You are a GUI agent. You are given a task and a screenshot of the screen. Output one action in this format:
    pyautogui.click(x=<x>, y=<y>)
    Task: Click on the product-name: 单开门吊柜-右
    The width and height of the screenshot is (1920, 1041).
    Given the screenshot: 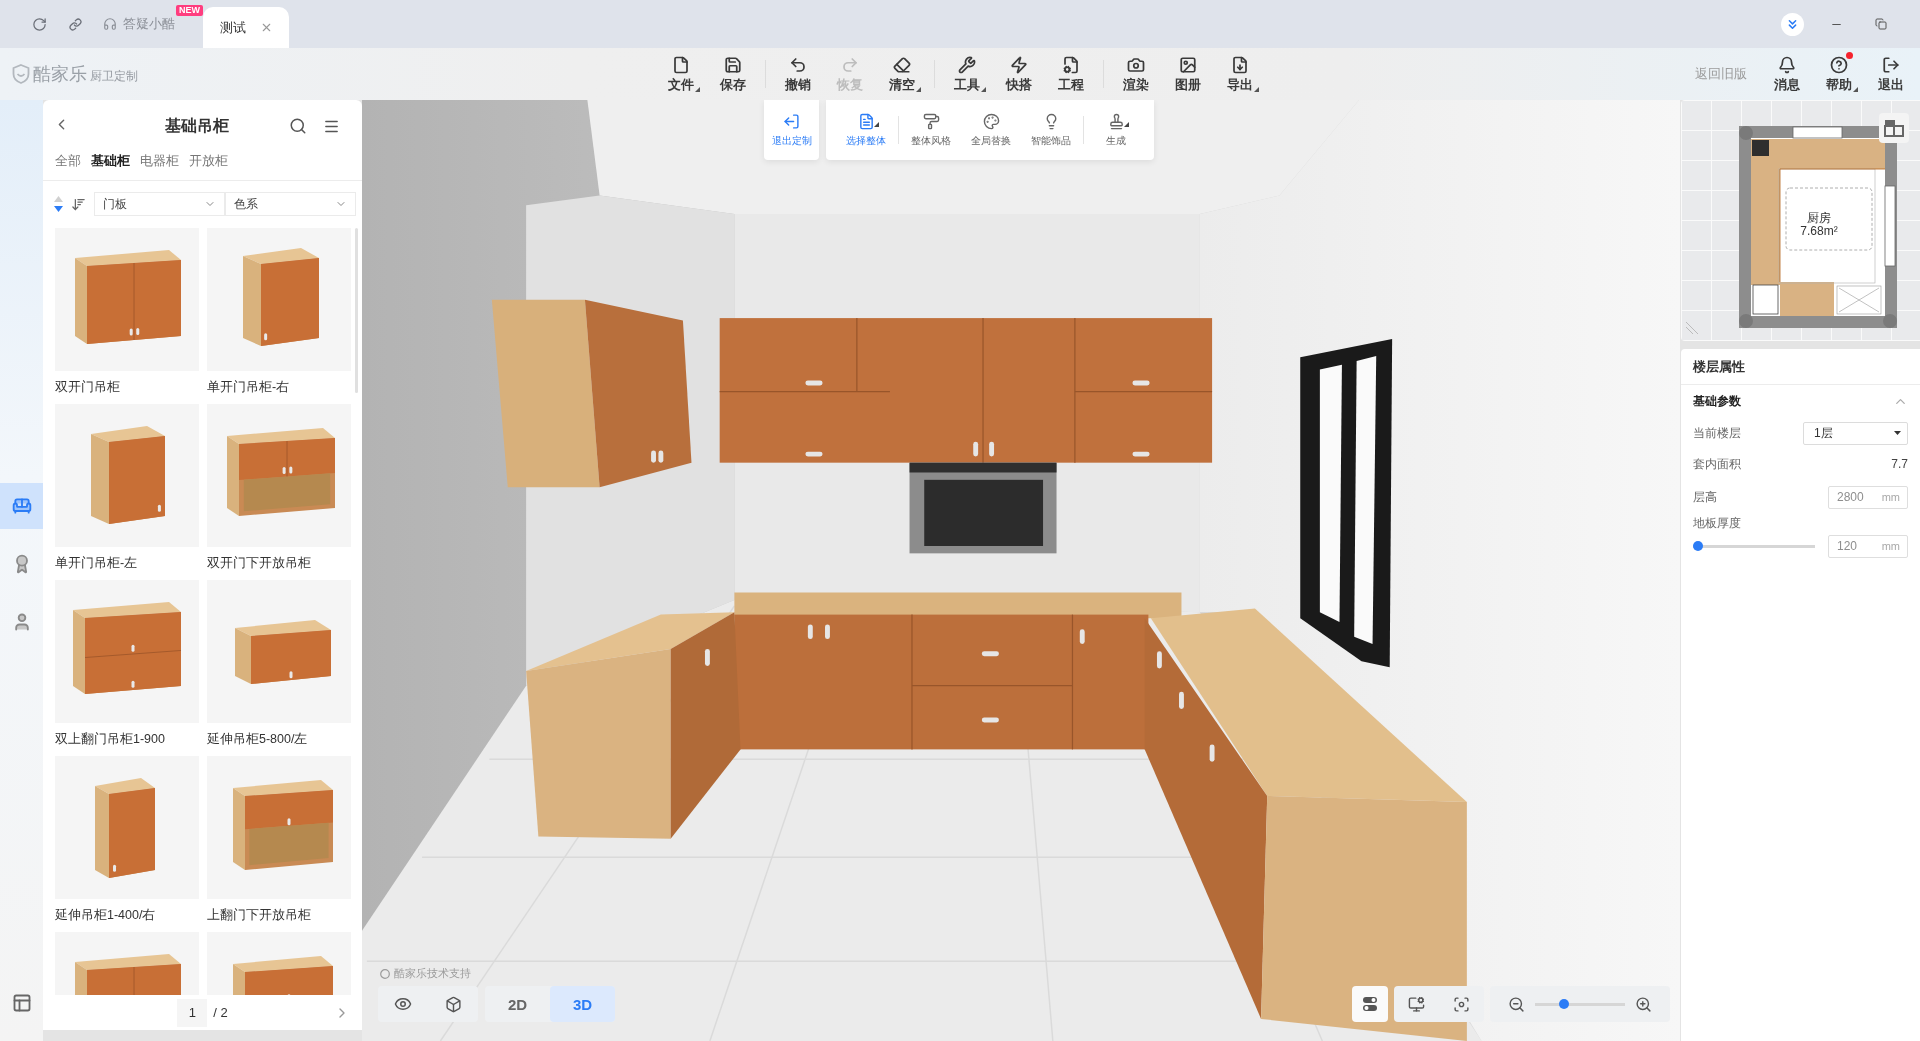 What is the action you would take?
    pyautogui.click(x=249, y=387)
    